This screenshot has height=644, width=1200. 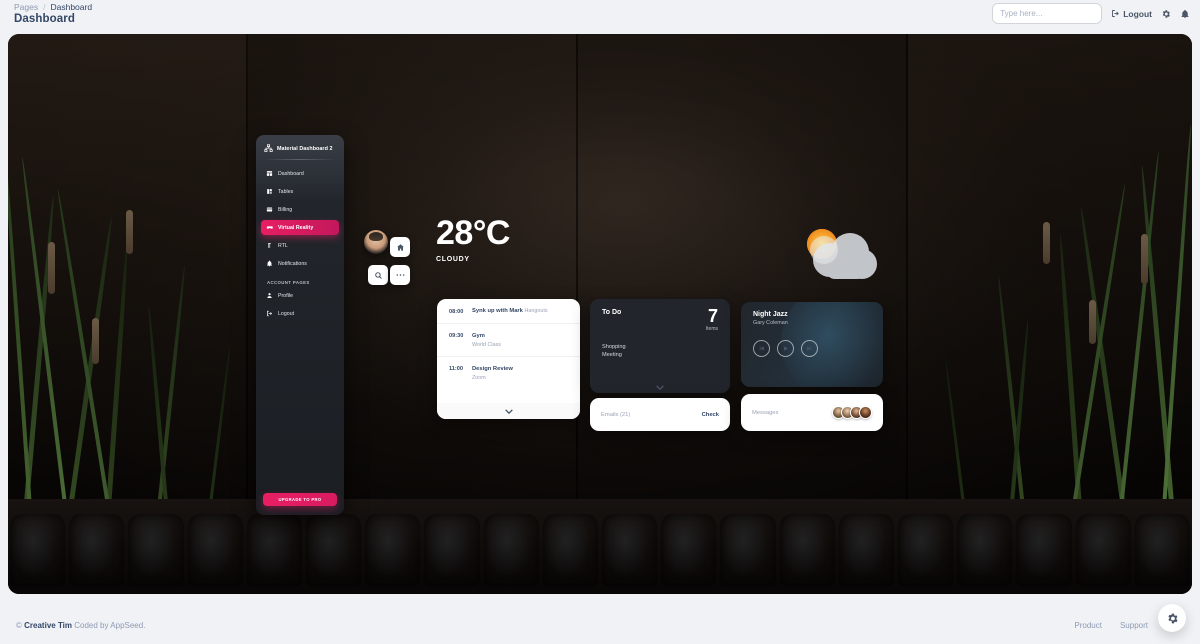 I want to click on backdrop-panel, so click(x=128, y=274).